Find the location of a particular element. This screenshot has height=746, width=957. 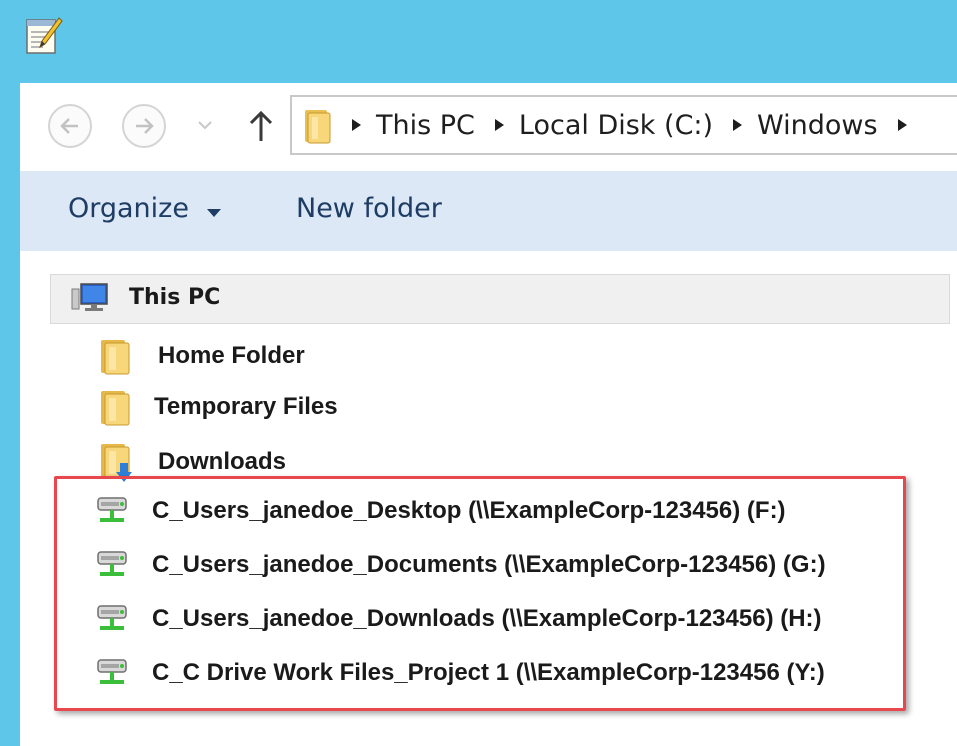

tree-root-label: This PC is located at coordinates (175, 297).